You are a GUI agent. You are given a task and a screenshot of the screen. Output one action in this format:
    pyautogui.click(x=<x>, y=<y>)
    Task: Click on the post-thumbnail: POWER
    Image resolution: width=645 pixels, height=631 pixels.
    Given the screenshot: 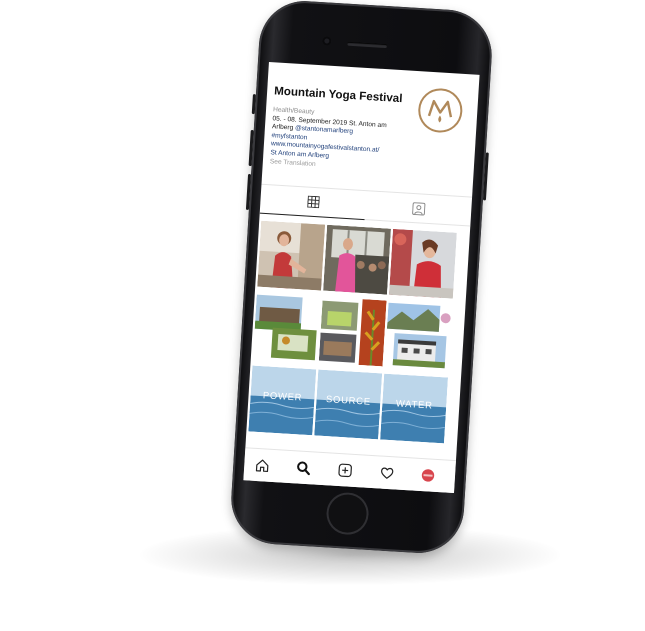 What is the action you would take?
    pyautogui.click(x=282, y=400)
    